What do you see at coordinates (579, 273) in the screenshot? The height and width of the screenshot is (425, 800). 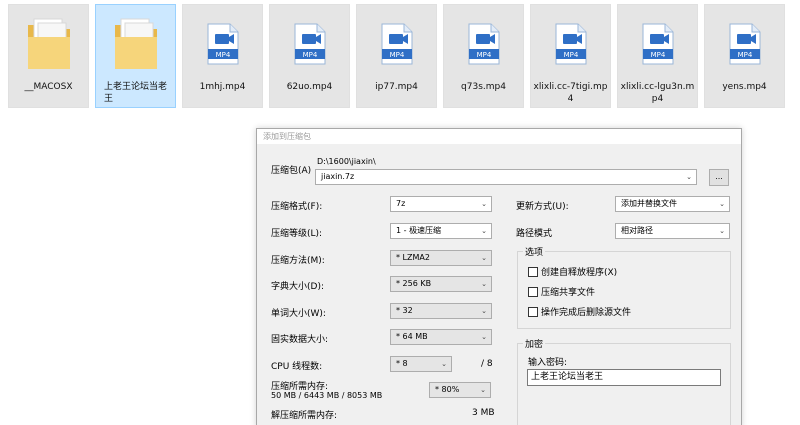 I see `sfx-label: 创建自释放程序(X)` at bounding box center [579, 273].